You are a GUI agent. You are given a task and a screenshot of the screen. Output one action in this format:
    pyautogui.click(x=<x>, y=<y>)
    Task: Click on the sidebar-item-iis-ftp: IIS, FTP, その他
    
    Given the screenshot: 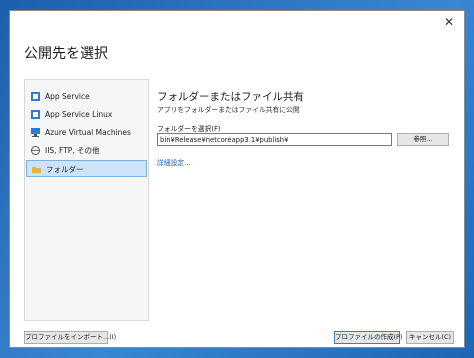 What is the action you would take?
    pyautogui.click(x=86, y=150)
    